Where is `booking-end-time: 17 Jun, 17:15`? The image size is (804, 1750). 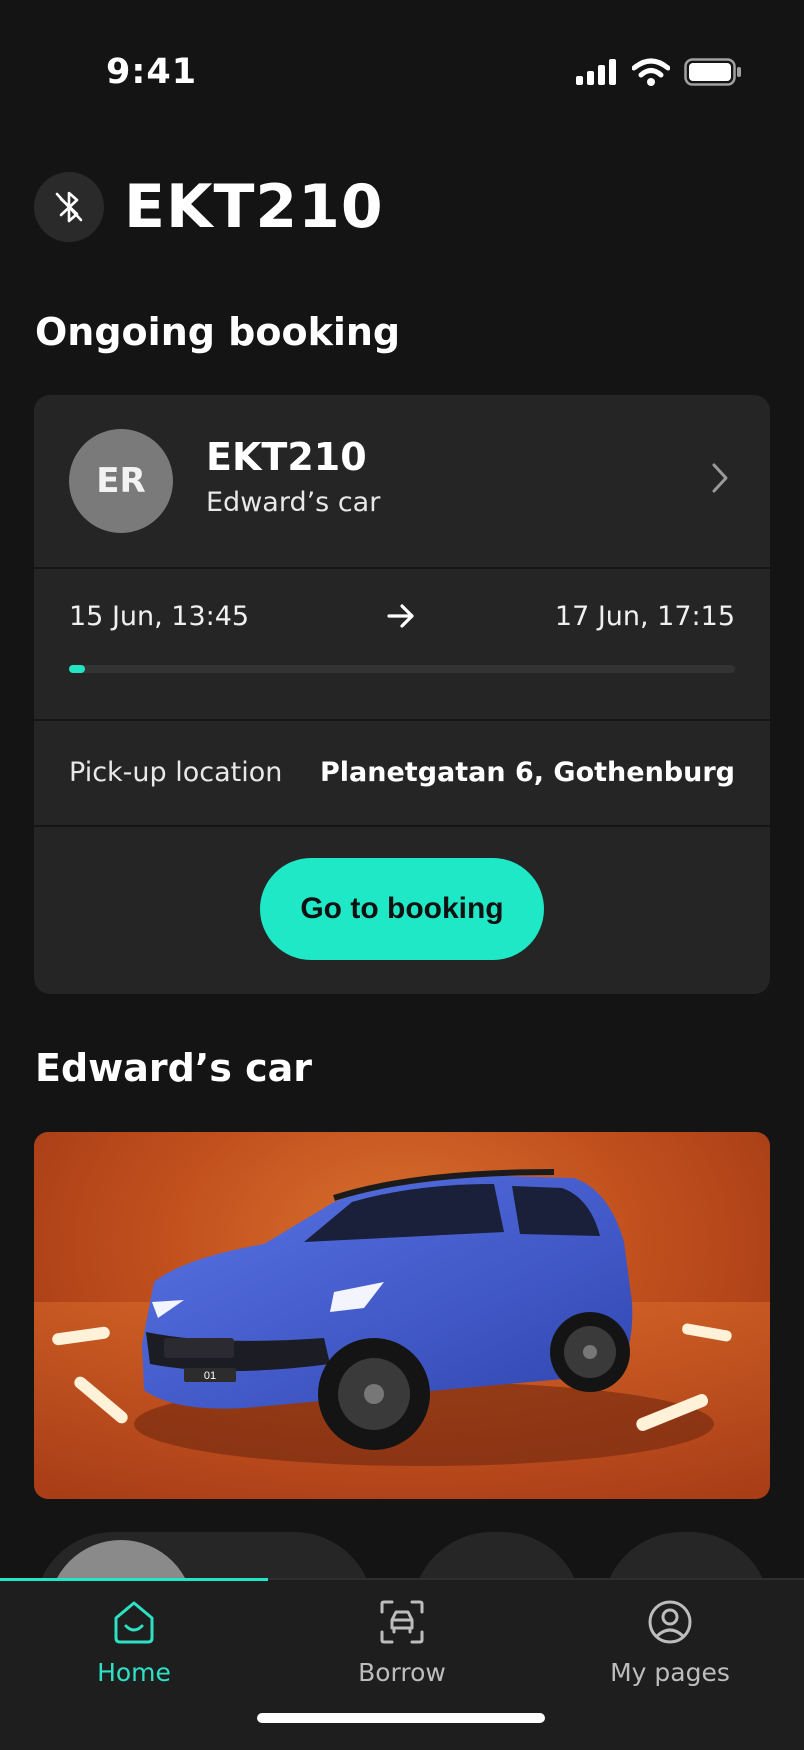
booking-end-time: 17 Jun, 17:15 is located at coordinates (644, 616).